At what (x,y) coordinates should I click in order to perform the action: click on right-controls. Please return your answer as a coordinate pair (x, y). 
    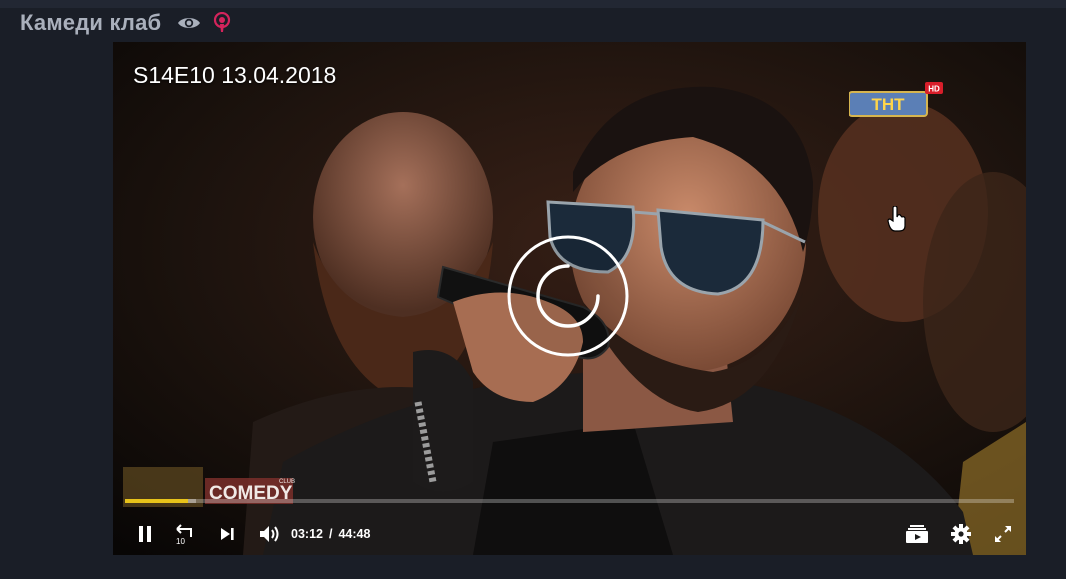
    Looking at the image, I should click on (959, 533).